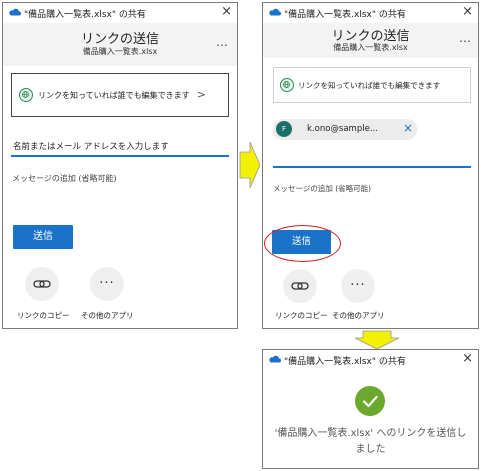 This screenshot has height=471, width=481. I want to click on recipient-chip: F k.ono@sample... ×, so click(345, 129).